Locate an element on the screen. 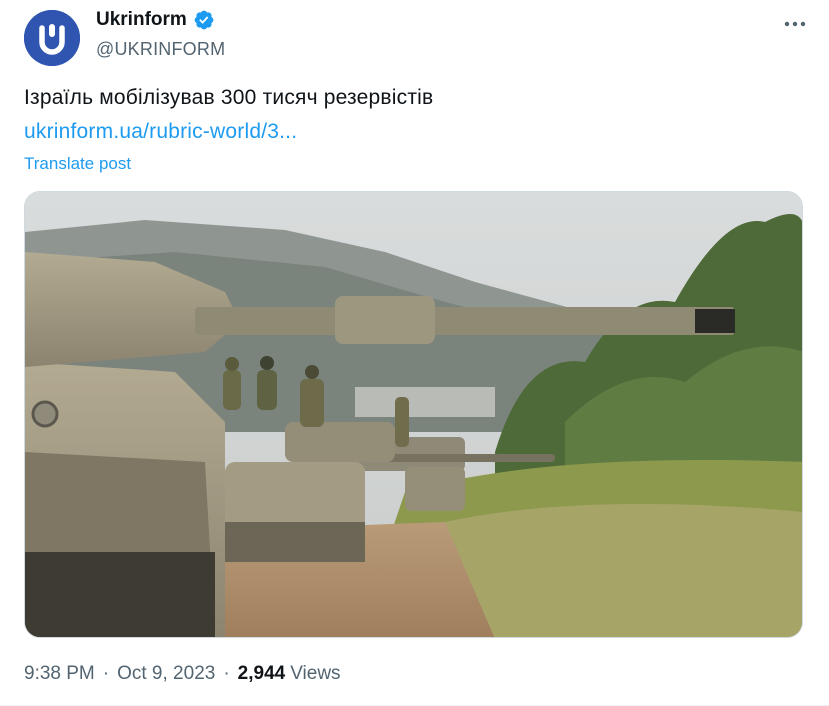 This screenshot has height=706, width=829. ukrinform-logo-icon is located at coordinates (52, 38).